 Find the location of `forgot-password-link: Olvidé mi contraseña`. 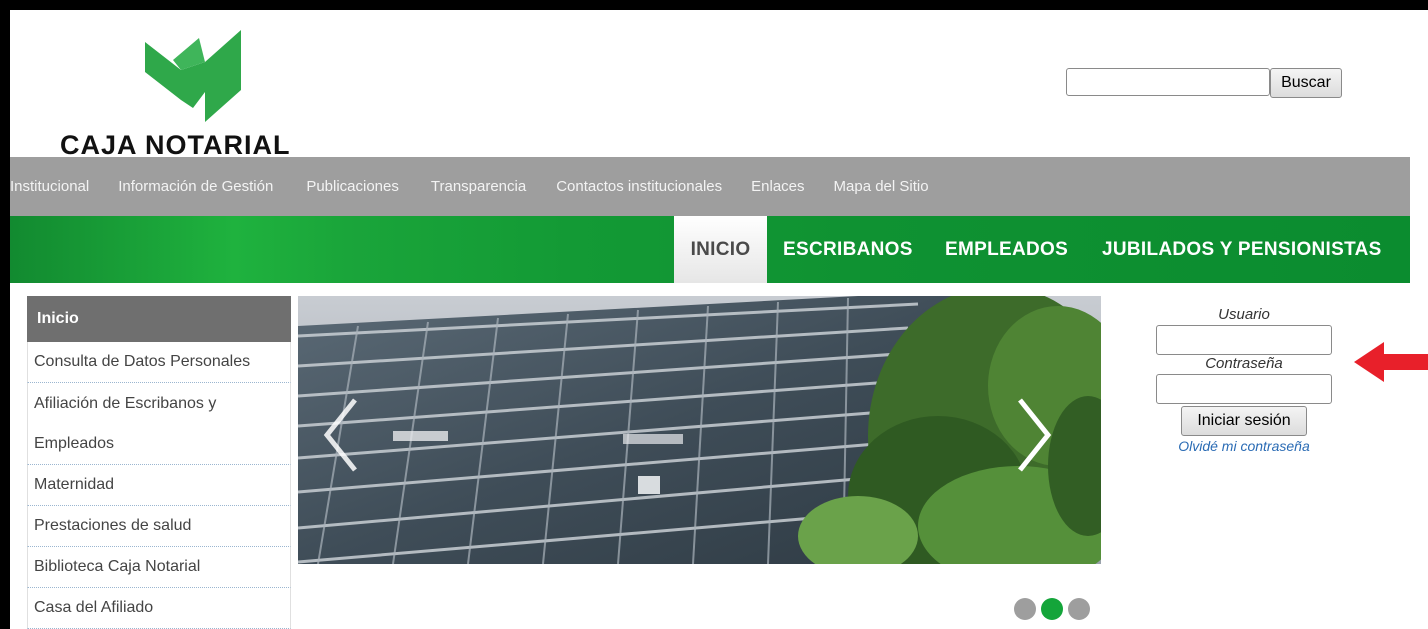

forgot-password-link: Olvidé mi contraseña is located at coordinates (1244, 446).